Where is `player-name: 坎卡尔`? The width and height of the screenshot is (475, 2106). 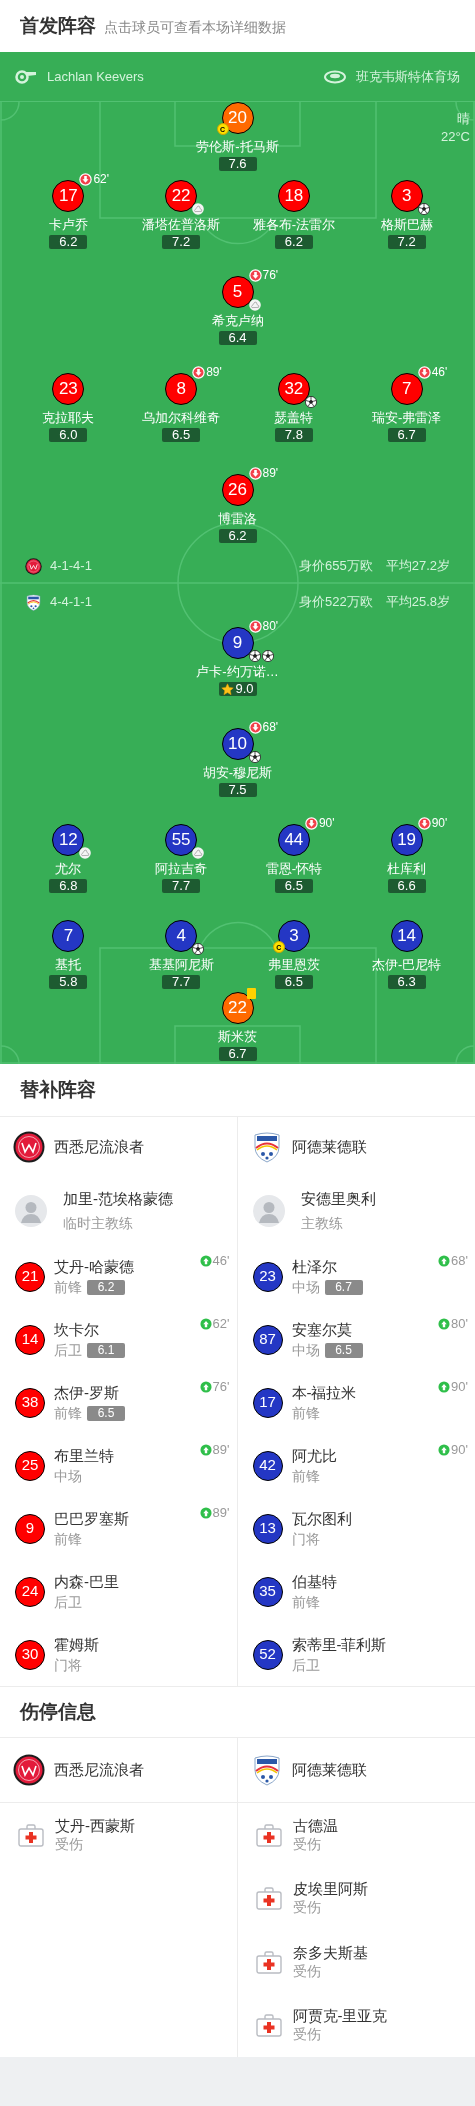 player-name: 坎卡尔 is located at coordinates (89, 1329).